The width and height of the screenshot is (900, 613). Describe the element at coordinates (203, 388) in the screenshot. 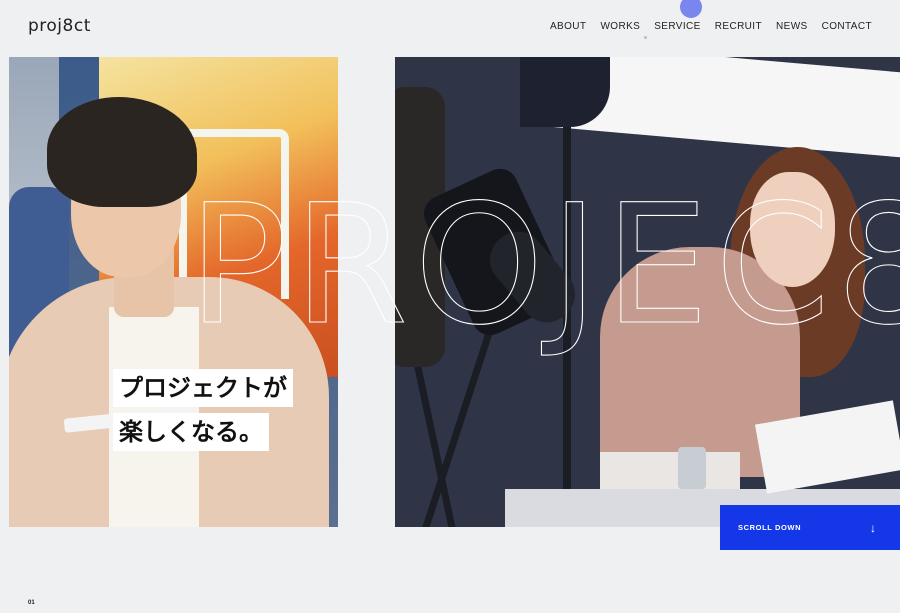

I see `catchcopy-line-1: プロジェクトが` at that location.